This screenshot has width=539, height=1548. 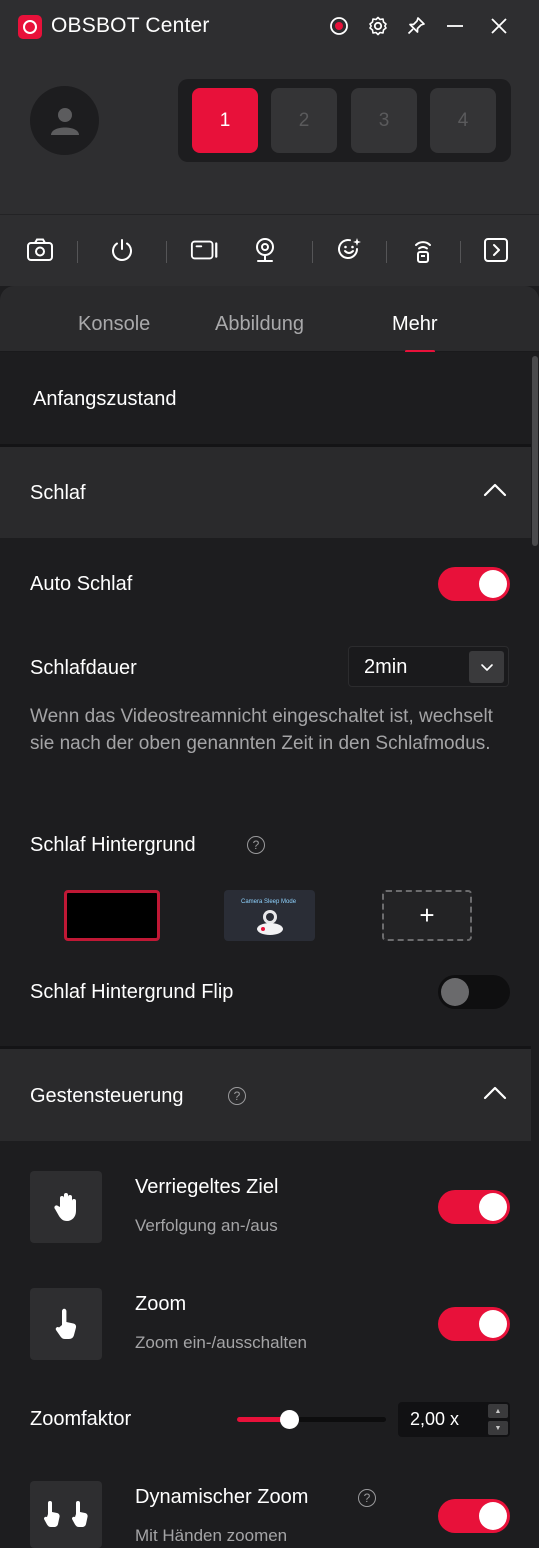 I want to click on tab-bar: Konsole Abbildung Mehr, so click(x=269, y=319).